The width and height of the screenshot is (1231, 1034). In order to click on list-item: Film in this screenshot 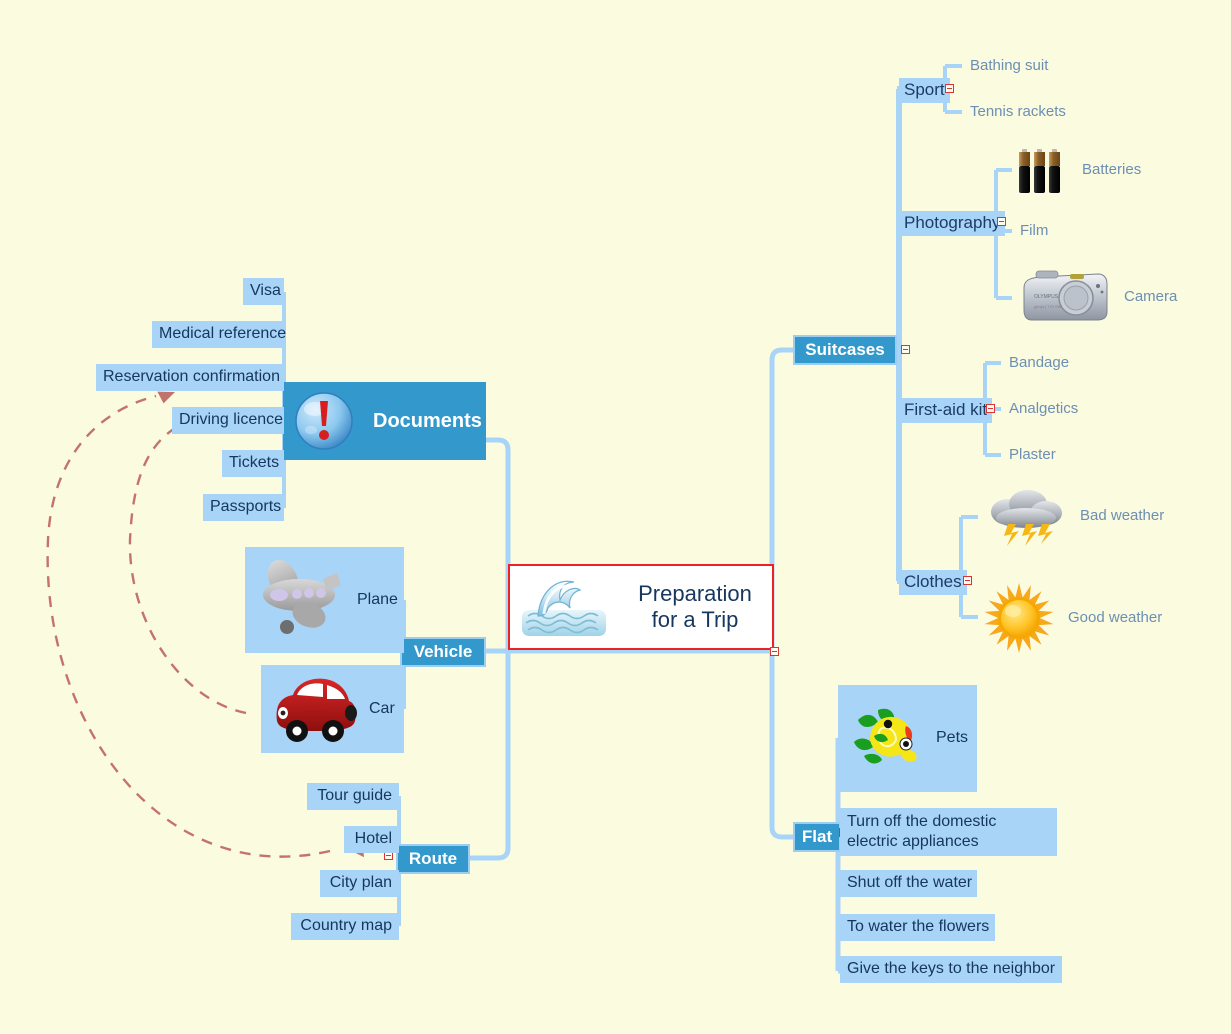, I will do `click(1034, 230)`.